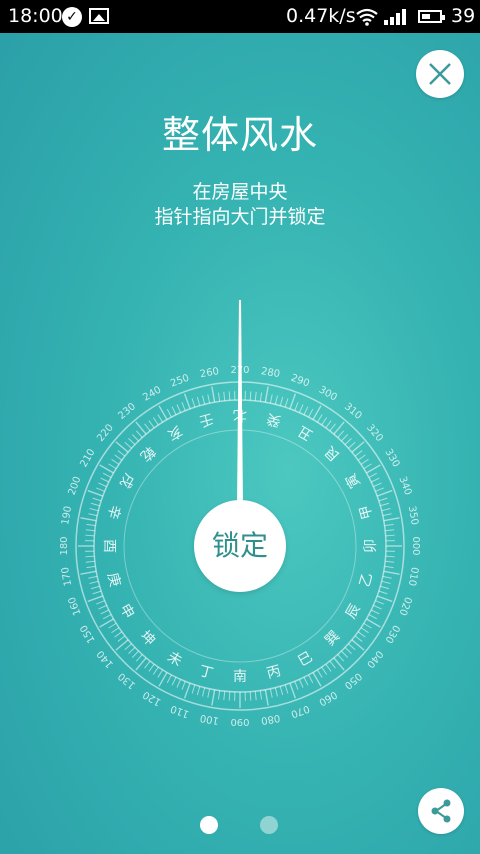  Describe the element at coordinates (240, 546) in the screenshot. I see `lock-button: 锁定` at that location.